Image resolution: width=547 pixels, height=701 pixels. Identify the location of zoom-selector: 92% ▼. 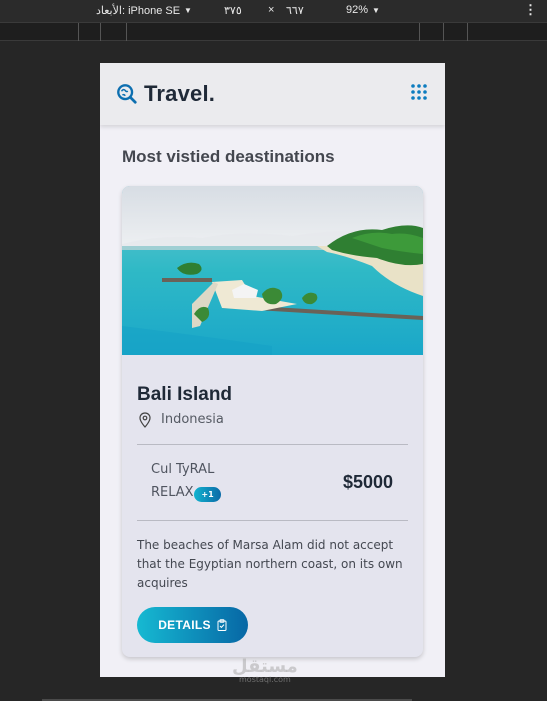
(363, 10).